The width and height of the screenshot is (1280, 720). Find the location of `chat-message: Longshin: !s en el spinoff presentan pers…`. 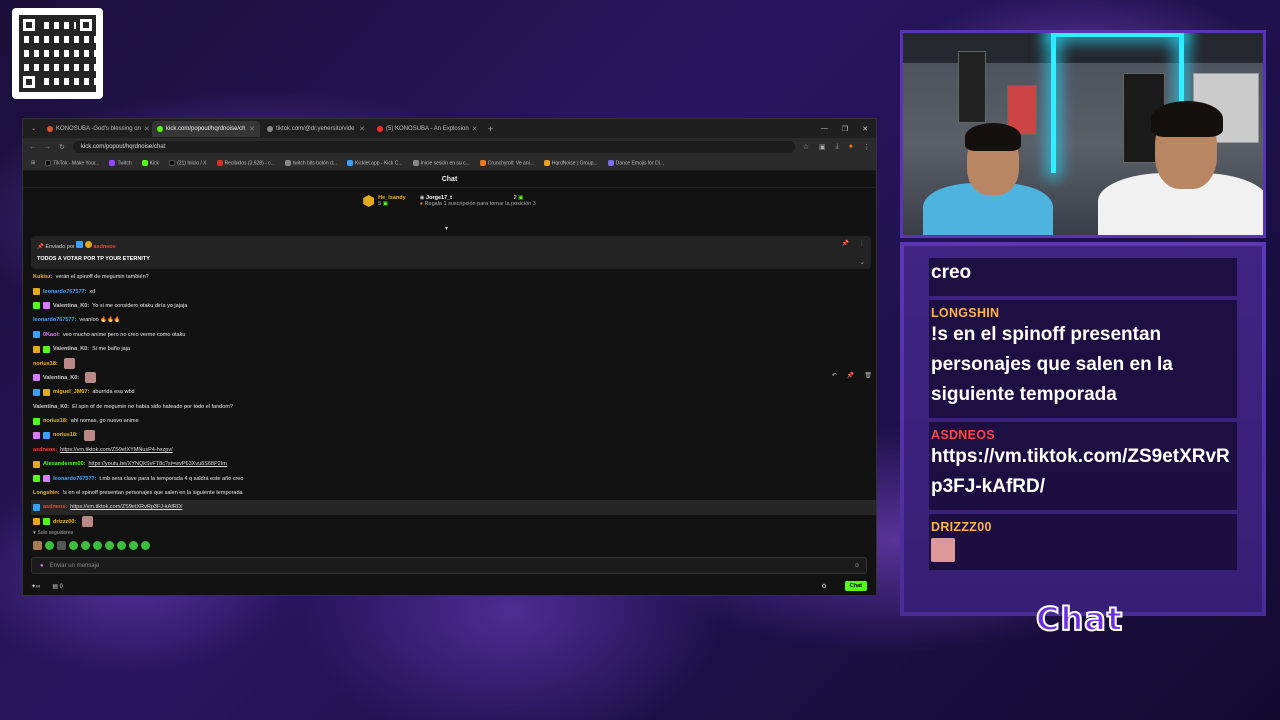

chat-message: Longshin: !s en el spinoff presentan pers… is located at coordinates (453, 493).